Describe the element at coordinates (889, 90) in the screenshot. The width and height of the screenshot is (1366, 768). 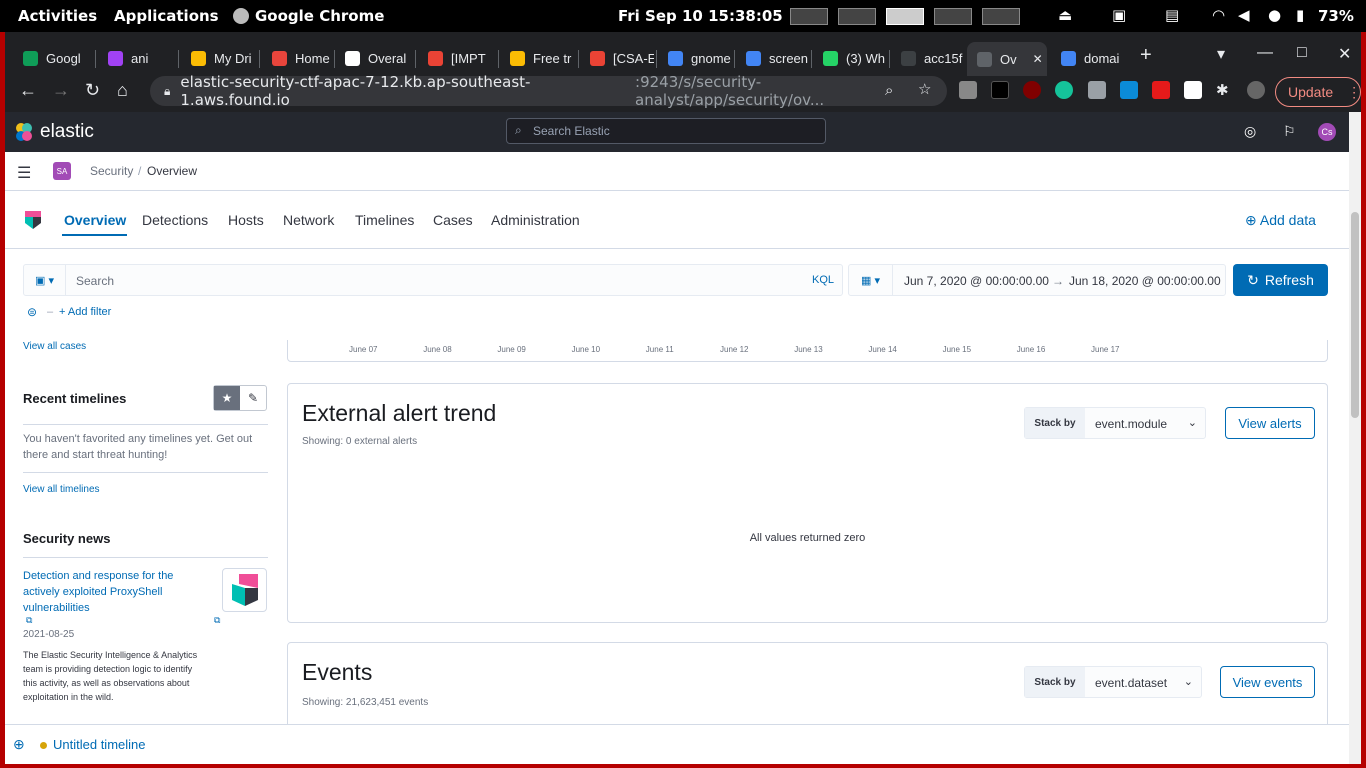
I see `zoom-icon: ⌕` at that location.